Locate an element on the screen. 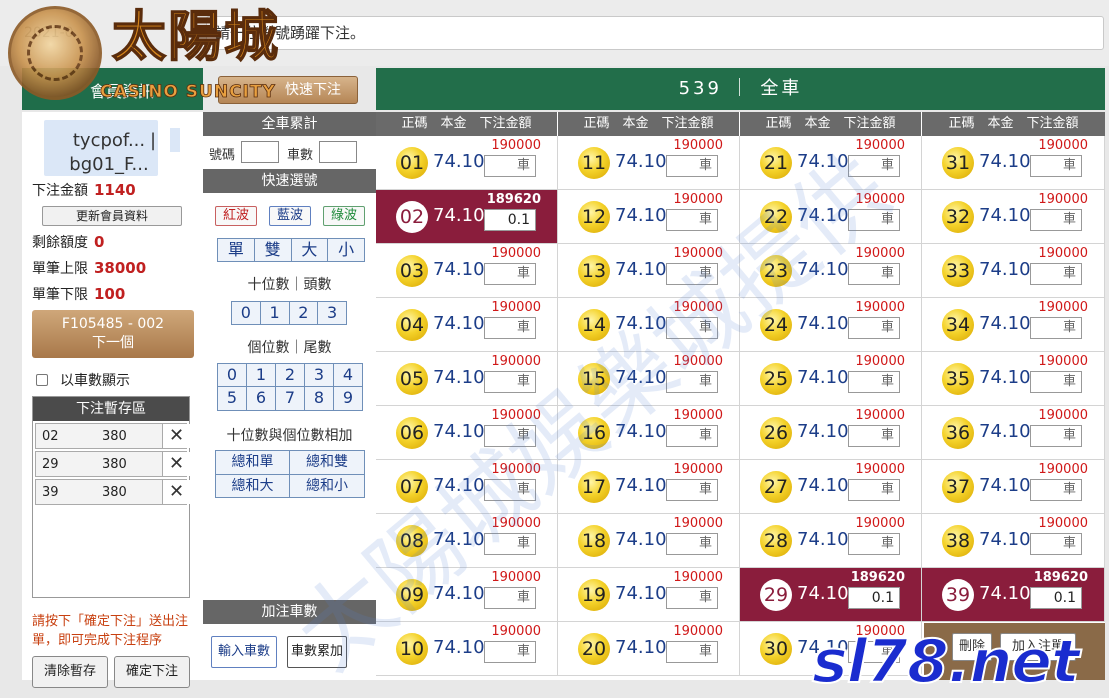  bet-cell-11: 11 74.10 190000 車 is located at coordinates (649, 163).